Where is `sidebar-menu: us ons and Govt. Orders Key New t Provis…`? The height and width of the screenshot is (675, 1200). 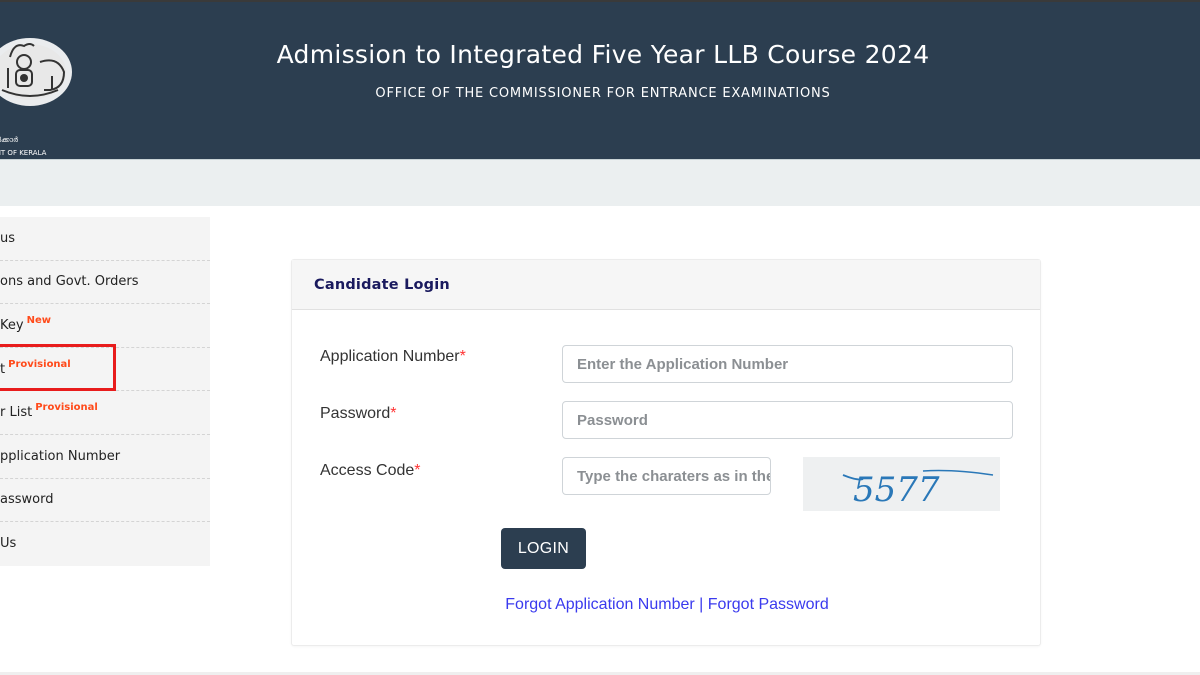 sidebar-menu: us ons and Govt. Orders Key New t Provis… is located at coordinates (105, 391).